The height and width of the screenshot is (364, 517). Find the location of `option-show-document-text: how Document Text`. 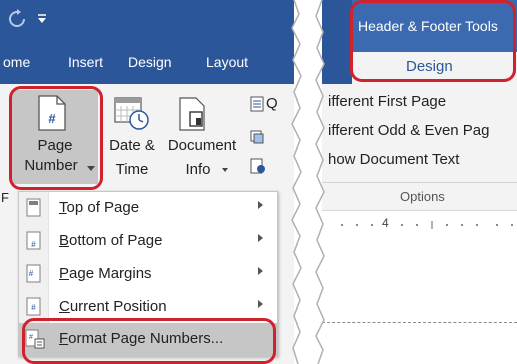

option-show-document-text: how Document Text is located at coordinates (393, 159).